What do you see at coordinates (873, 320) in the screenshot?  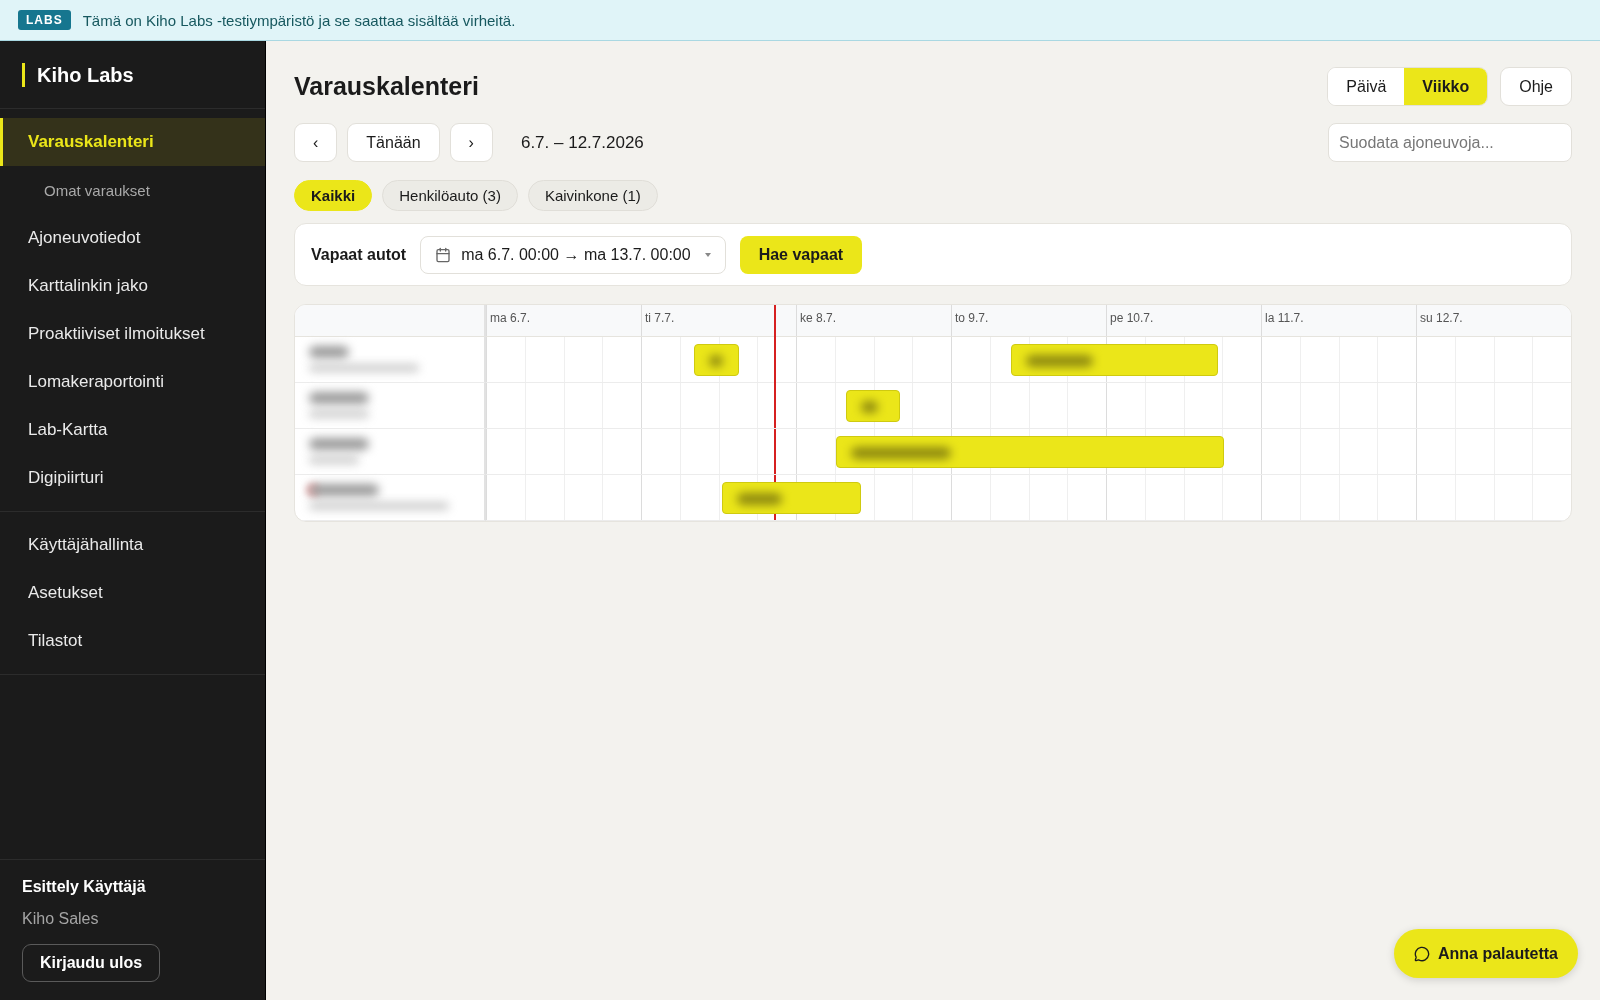 I see `day-header: ke 8.7.` at bounding box center [873, 320].